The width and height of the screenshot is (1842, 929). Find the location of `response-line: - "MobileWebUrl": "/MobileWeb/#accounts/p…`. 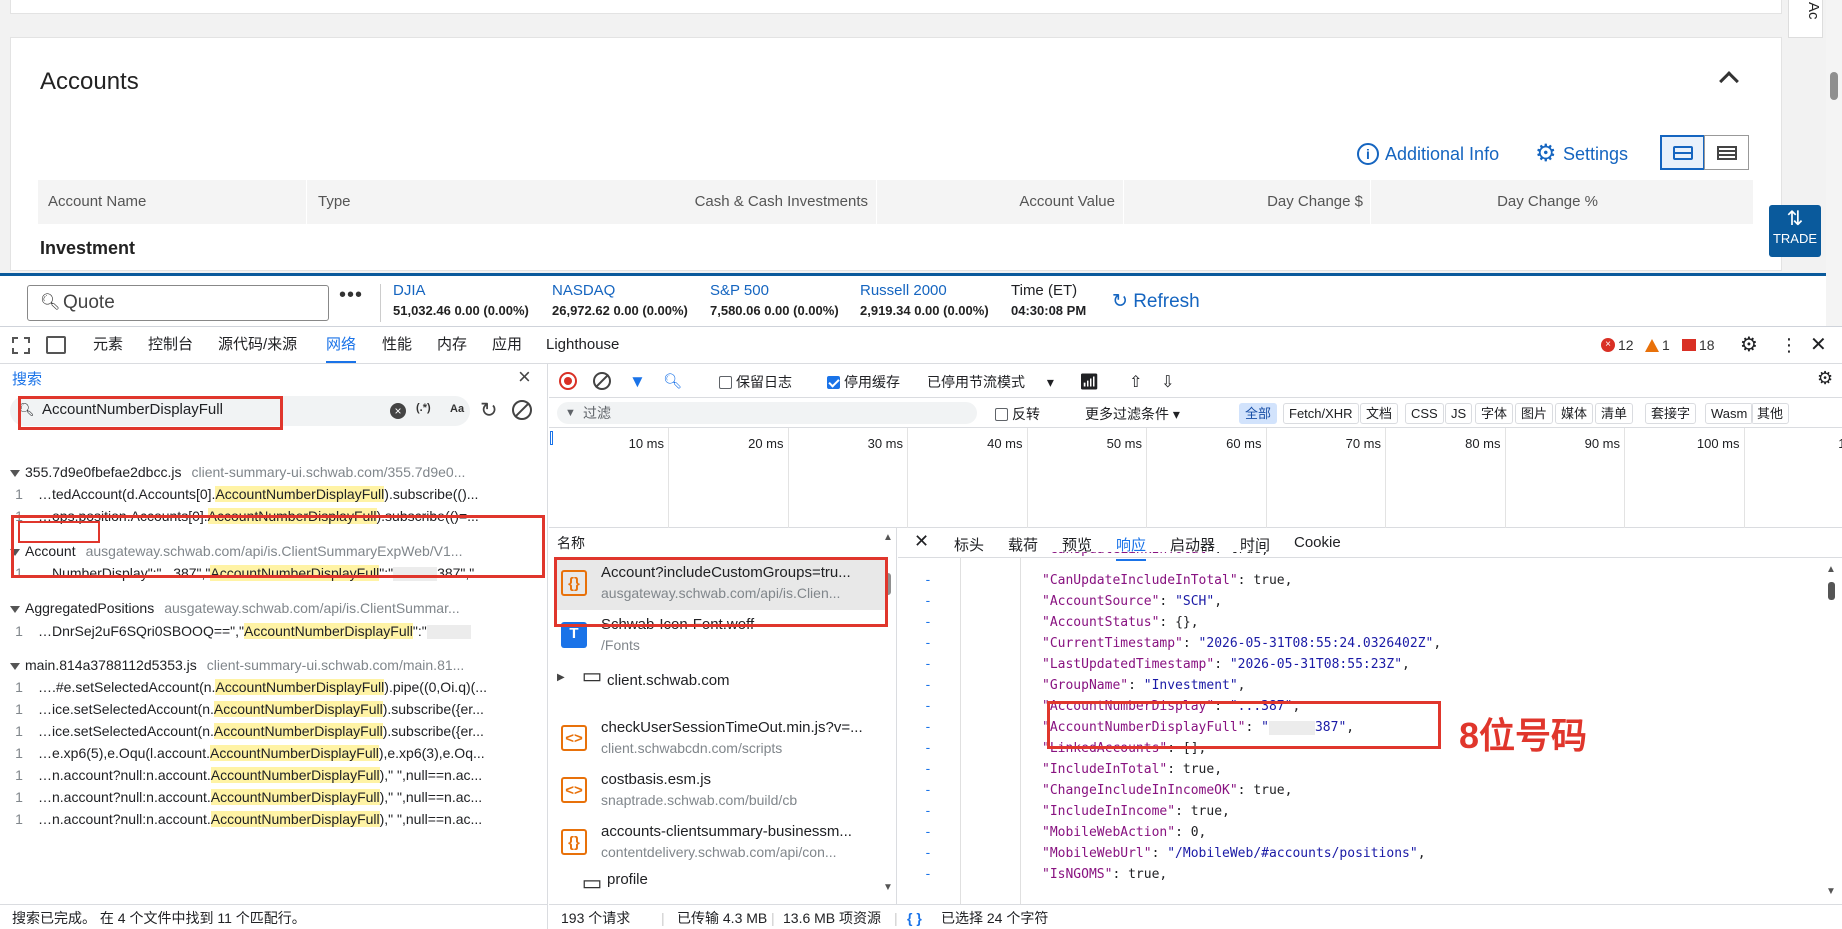

response-line: - "MobileWebUrl": "/MobileWeb/#accounts/p… is located at coordinates (1363, 856).